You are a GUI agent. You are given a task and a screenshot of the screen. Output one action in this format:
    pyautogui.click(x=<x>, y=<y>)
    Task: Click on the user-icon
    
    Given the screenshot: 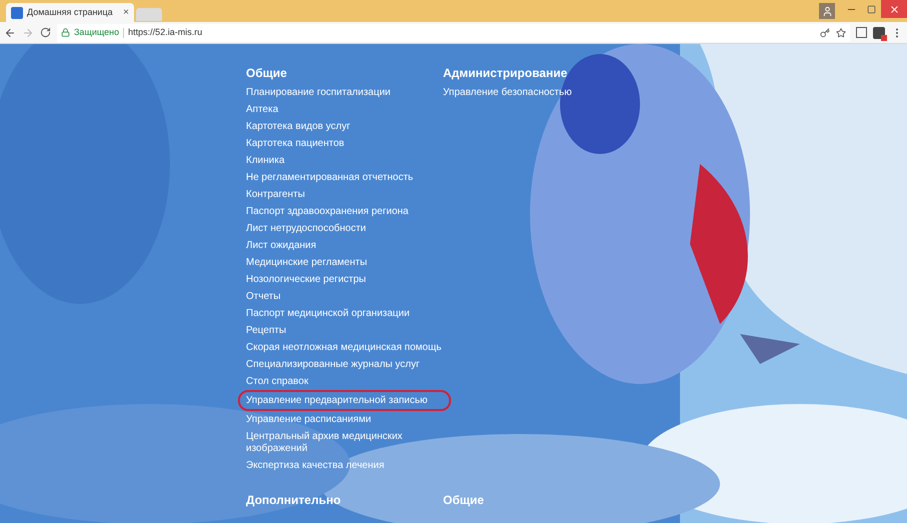 What is the action you would take?
    pyautogui.click(x=827, y=11)
    